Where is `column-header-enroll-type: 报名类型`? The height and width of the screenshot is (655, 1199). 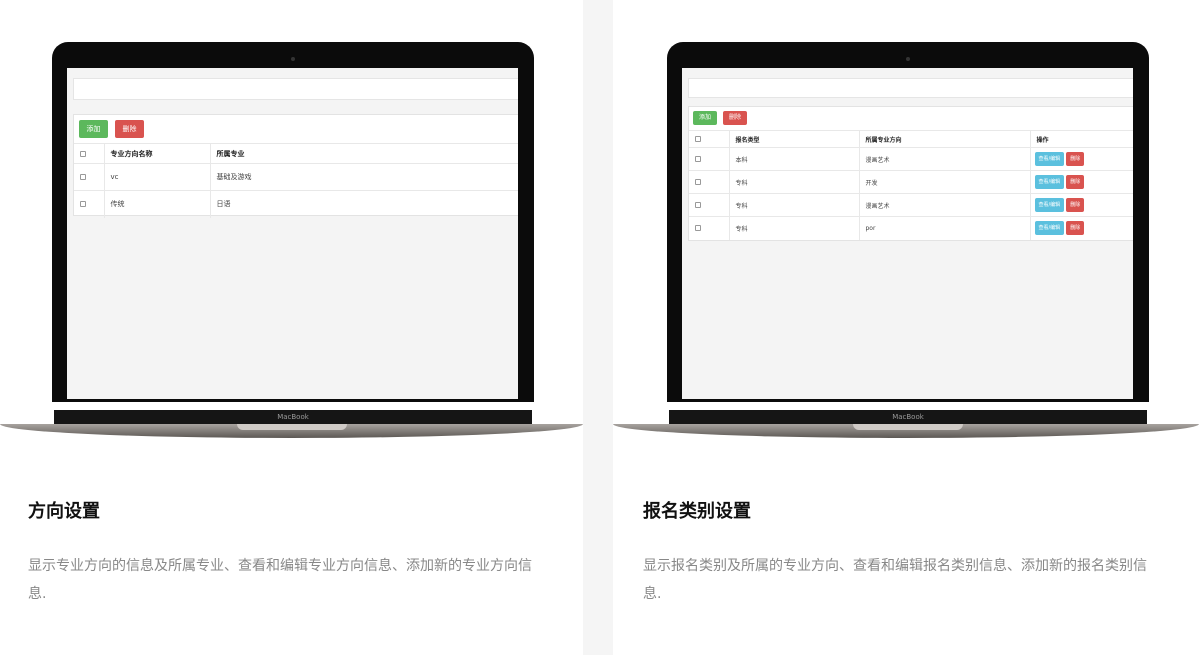 column-header-enroll-type: 报名类型 is located at coordinates (794, 139).